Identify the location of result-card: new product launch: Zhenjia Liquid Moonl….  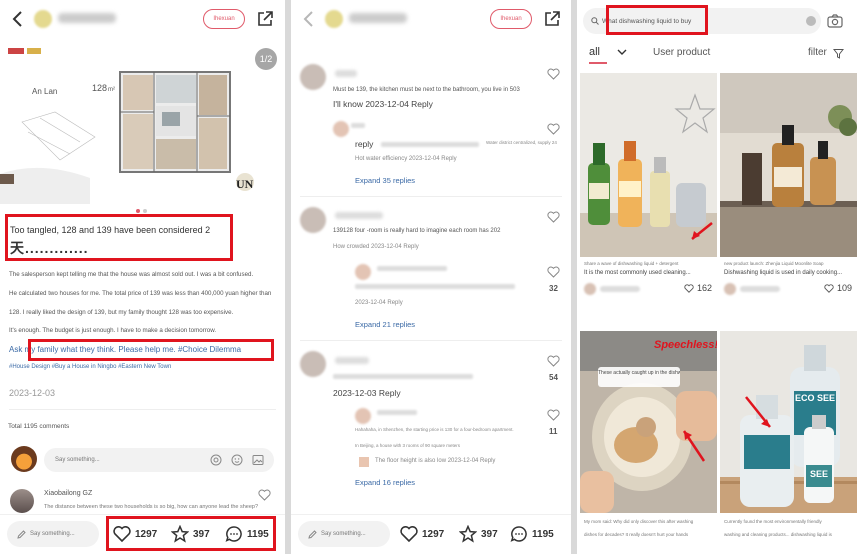
(788, 185).